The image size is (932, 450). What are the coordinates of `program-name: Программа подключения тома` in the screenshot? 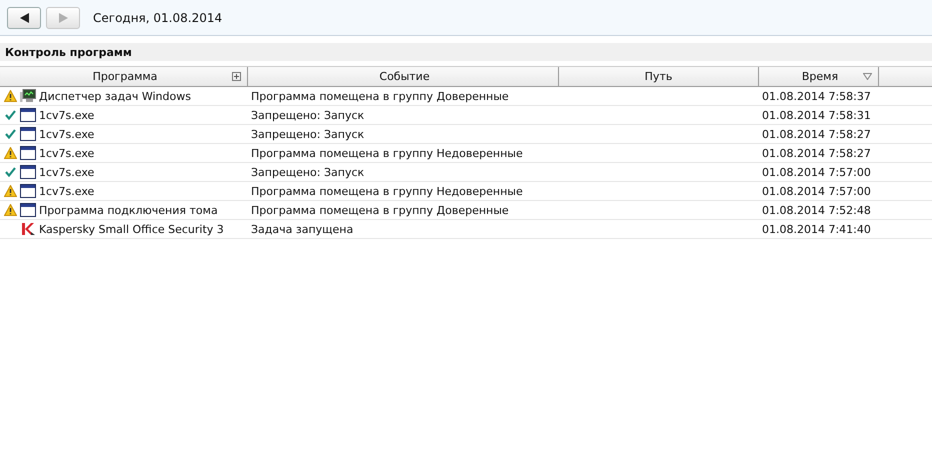 It's located at (128, 210).